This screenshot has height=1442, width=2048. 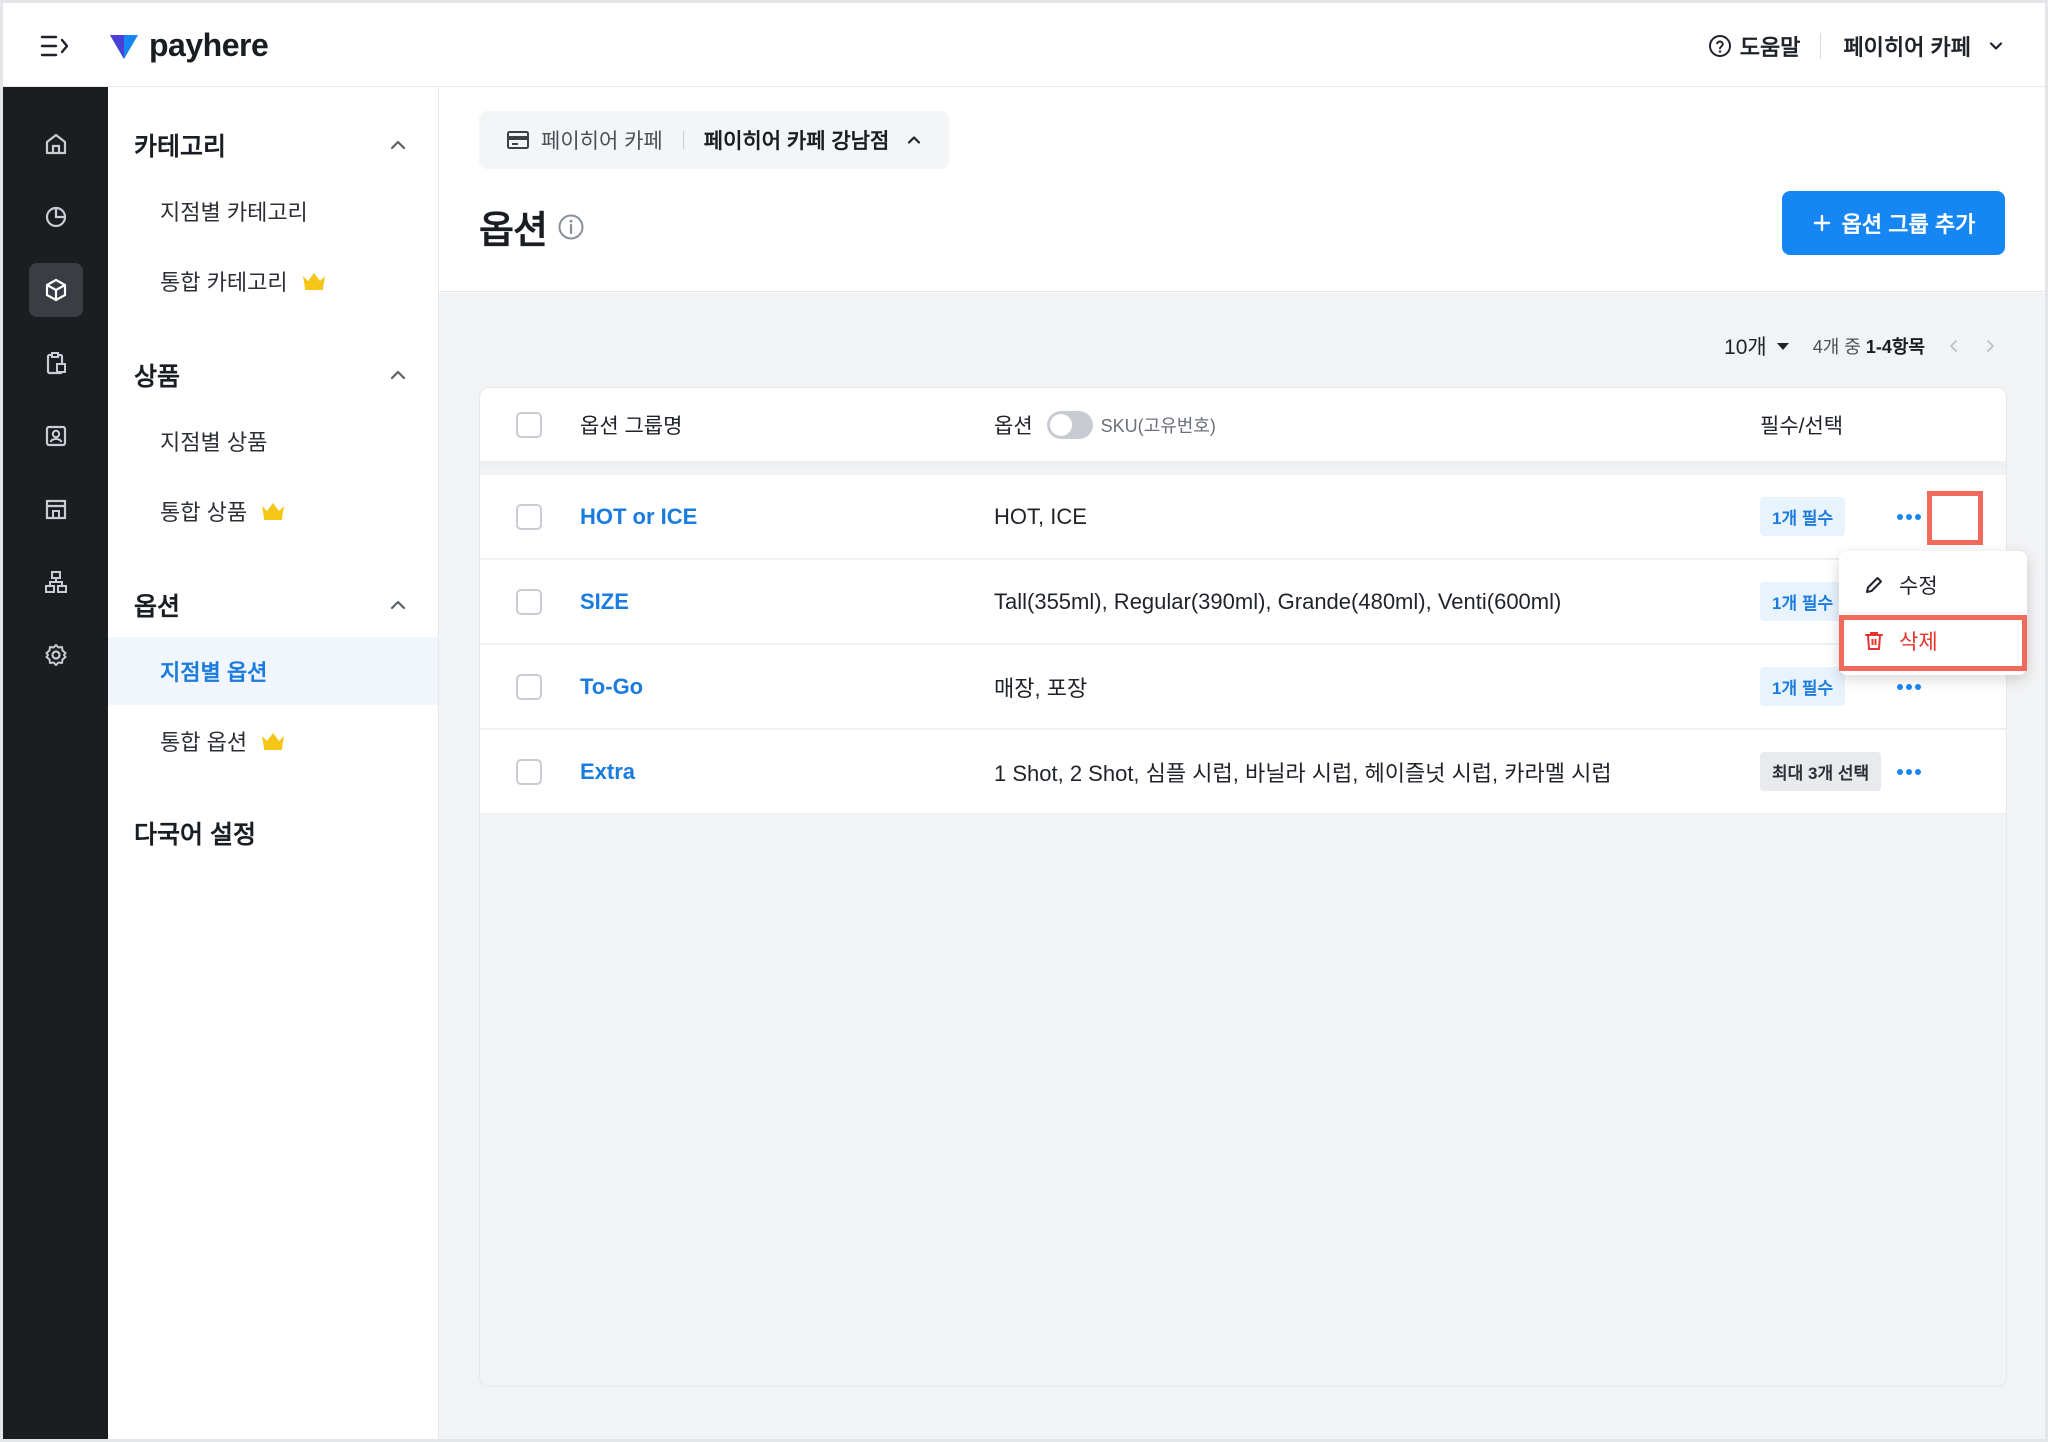 I want to click on sidebar-group-product: 상품, so click(x=273, y=375).